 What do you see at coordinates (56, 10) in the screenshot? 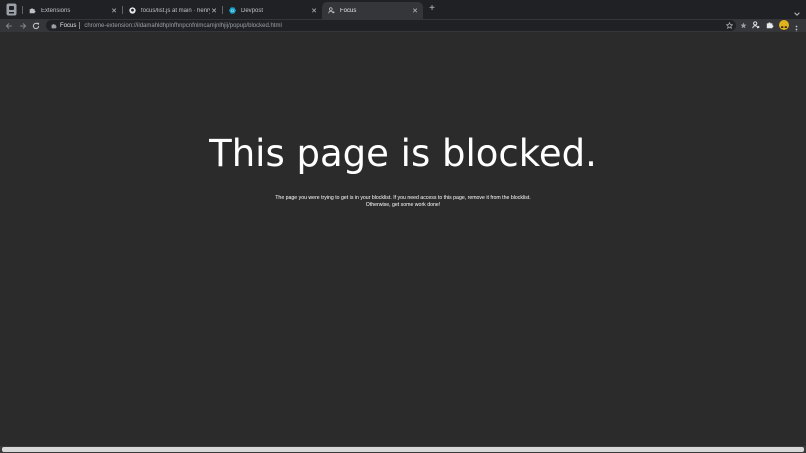
I see `tab-title: Extensions` at bounding box center [56, 10].